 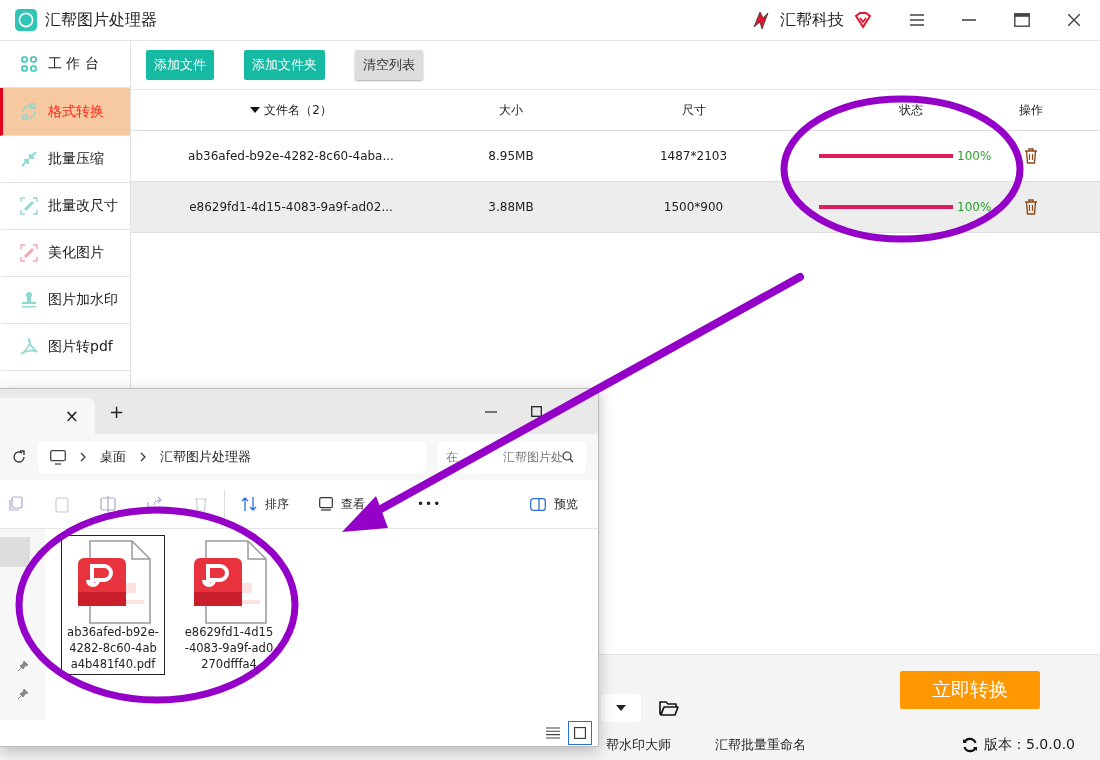 I want to click on explorer-tab: ×, so click(x=47, y=416).